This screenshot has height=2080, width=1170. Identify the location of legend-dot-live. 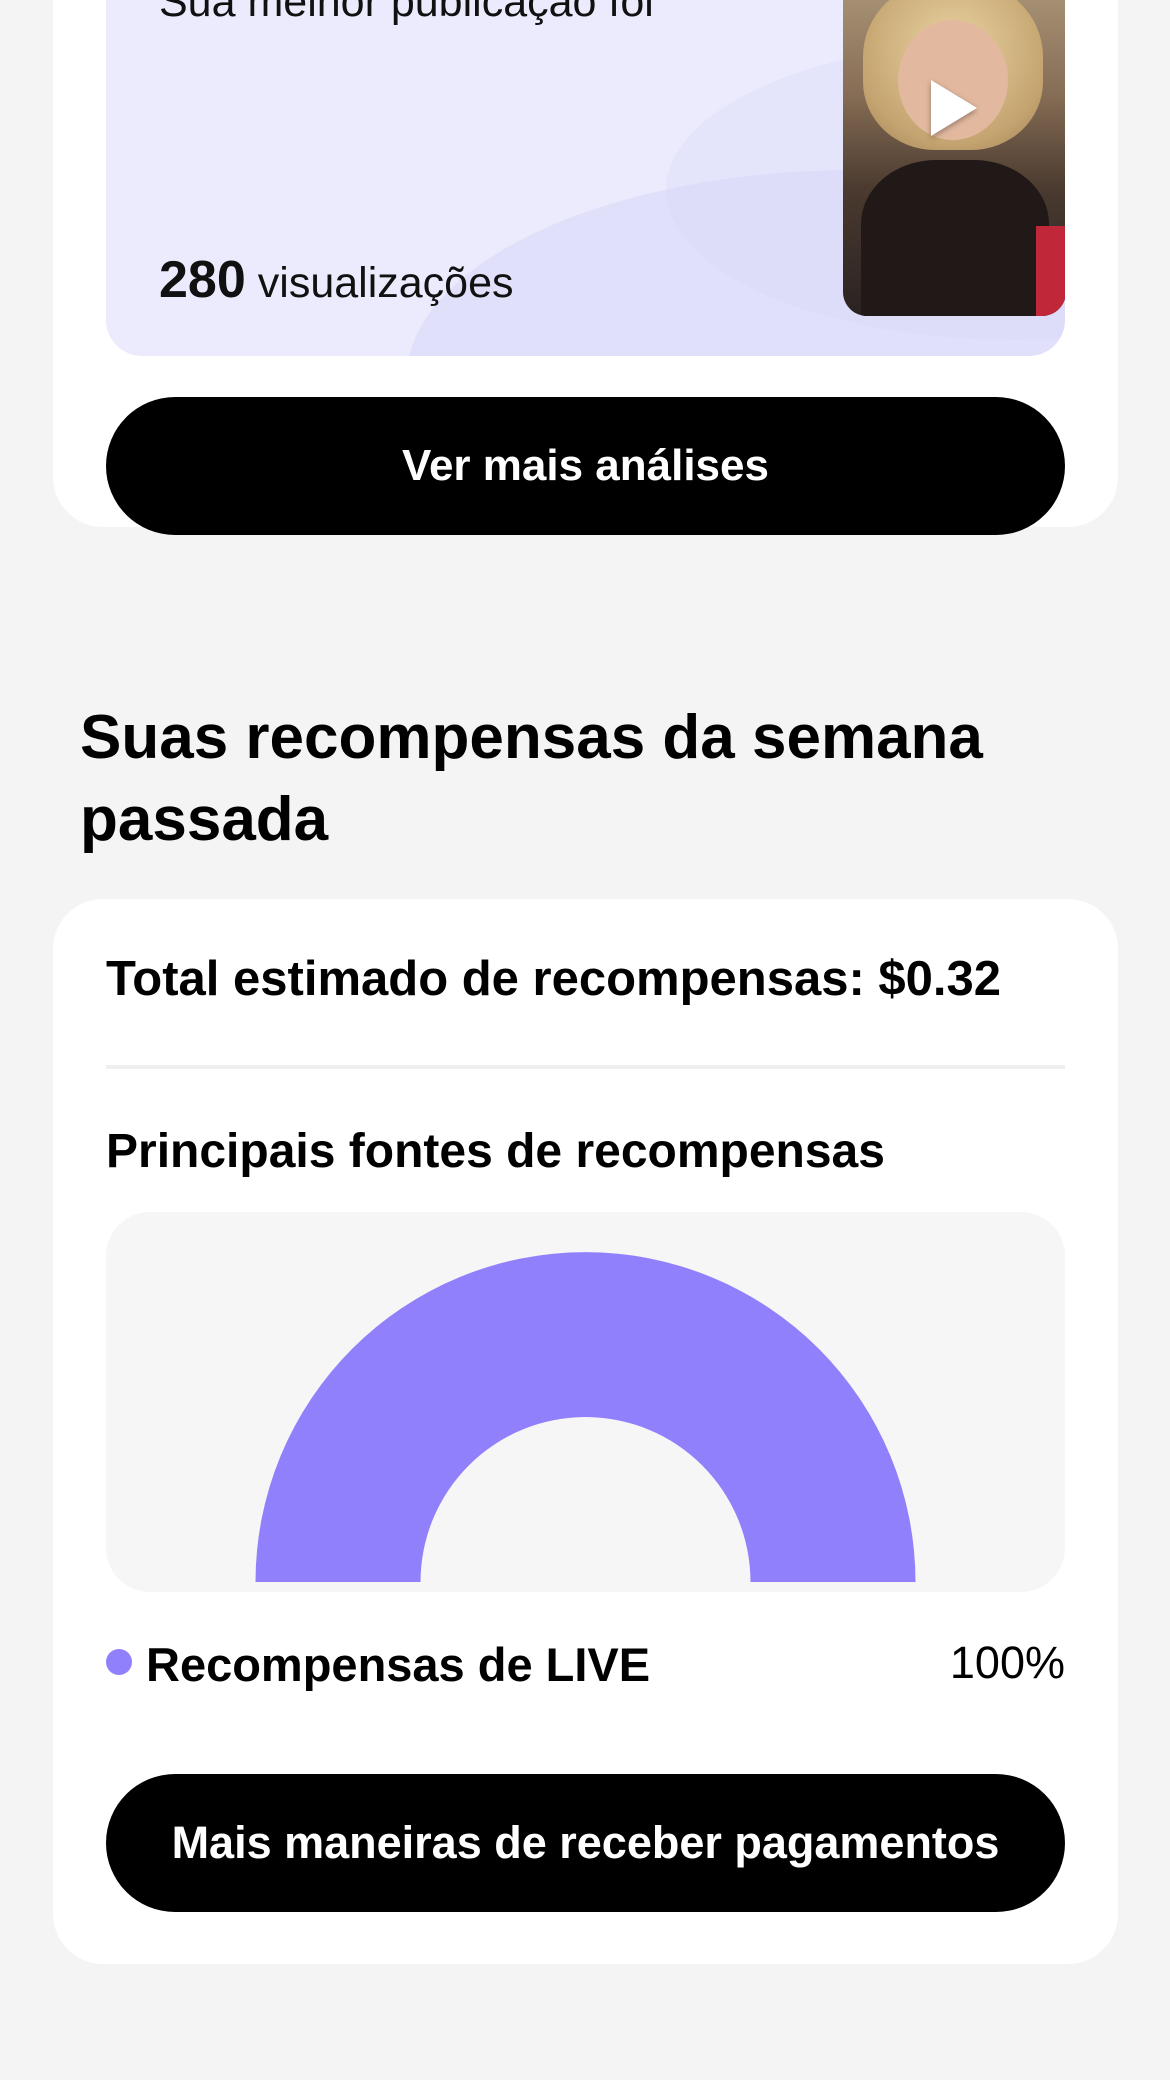
(119, 1662).